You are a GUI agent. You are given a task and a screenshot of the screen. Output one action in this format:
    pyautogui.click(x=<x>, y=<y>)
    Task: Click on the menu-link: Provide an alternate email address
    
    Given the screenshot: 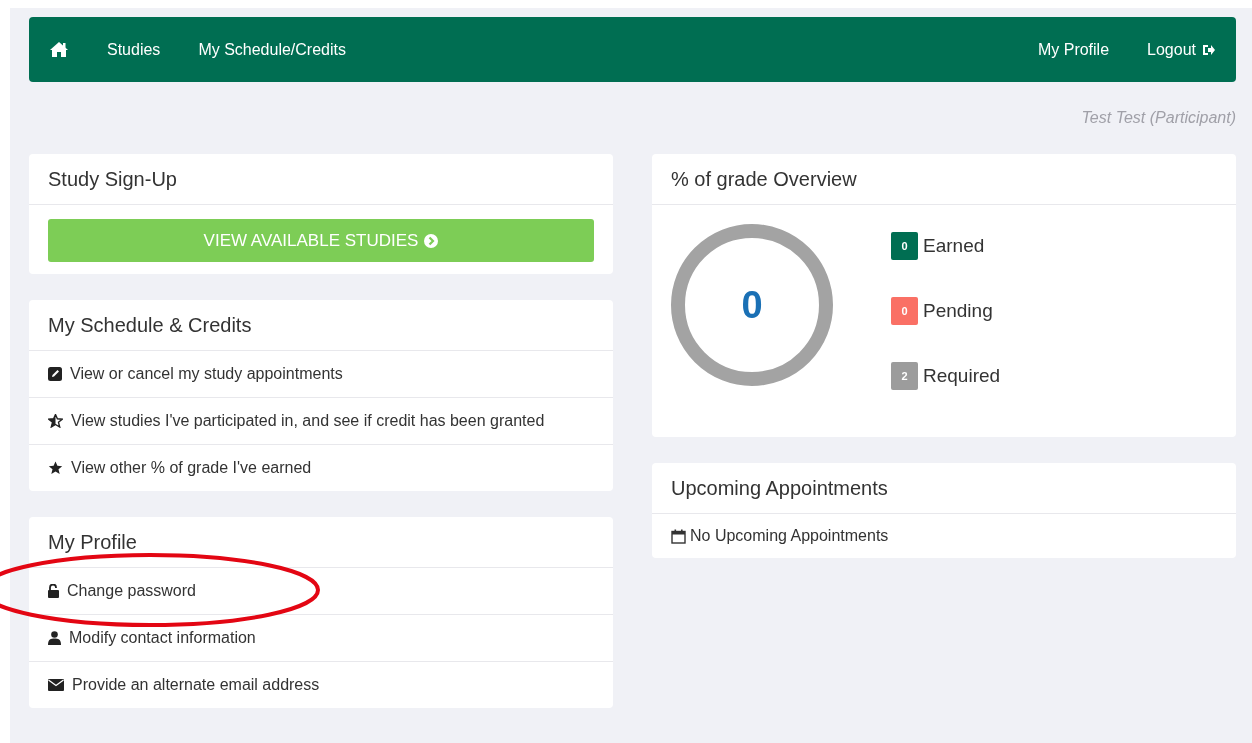 What is the action you would take?
    pyautogui.click(x=184, y=685)
    